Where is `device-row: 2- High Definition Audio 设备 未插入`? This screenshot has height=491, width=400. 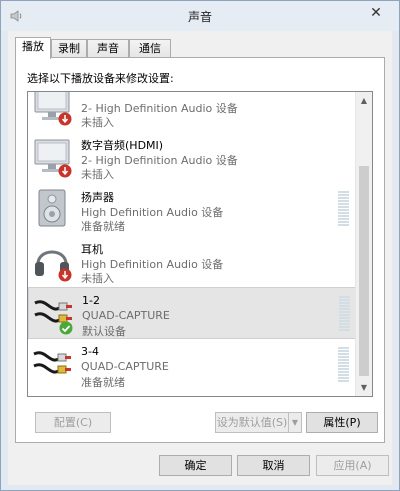 device-row: 2- High Definition Audio 设备 未插入 is located at coordinates (192, 111).